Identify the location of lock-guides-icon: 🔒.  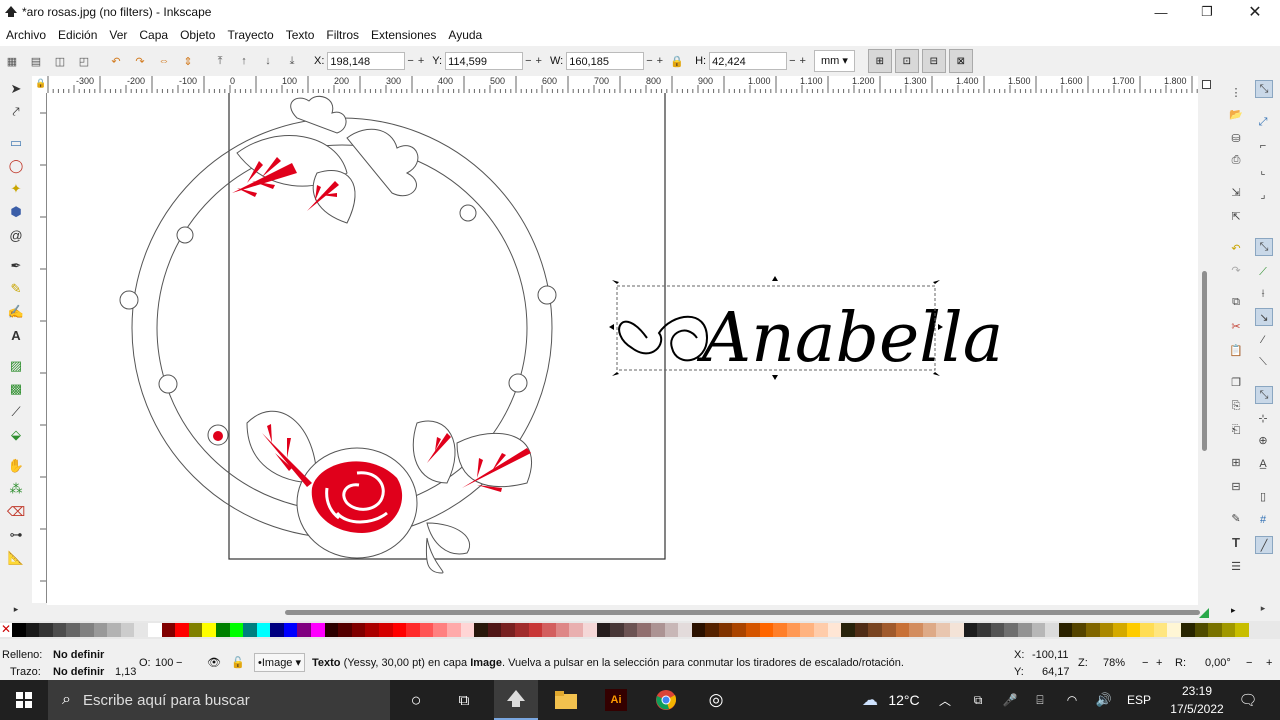
(40, 83).